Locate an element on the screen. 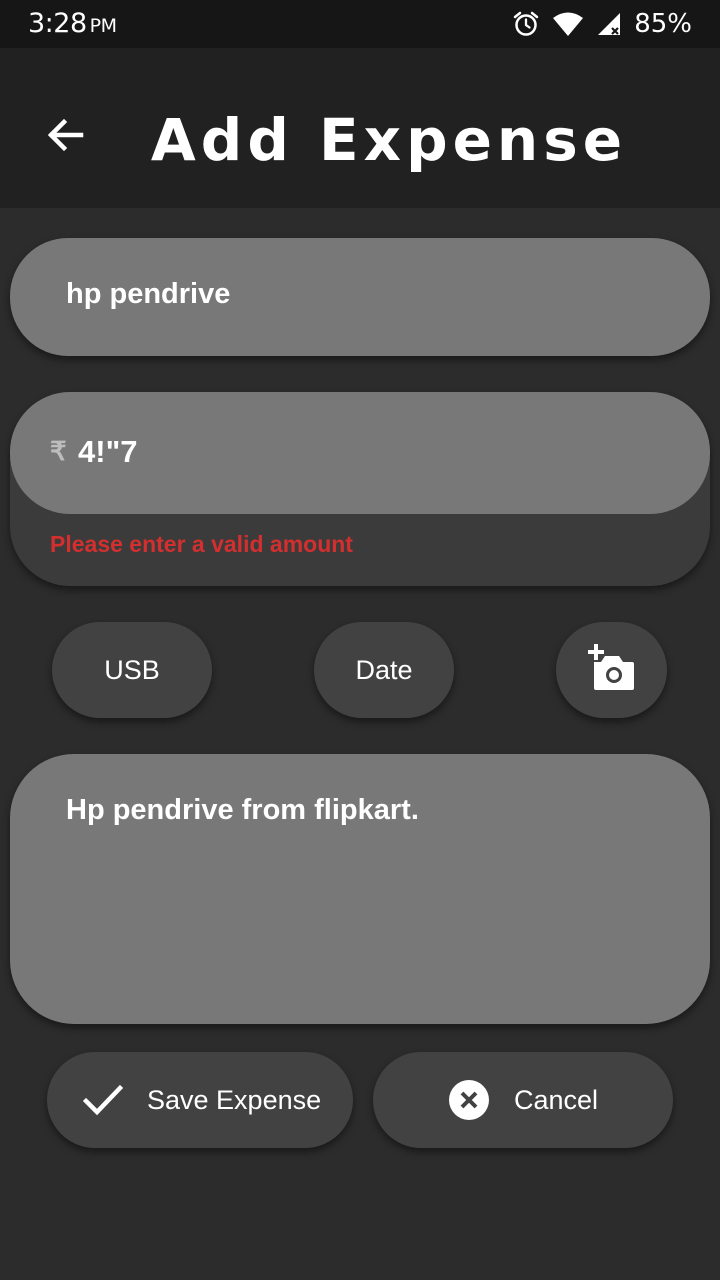 The height and width of the screenshot is (1280, 720). category-chip: USB is located at coordinates (132, 670).